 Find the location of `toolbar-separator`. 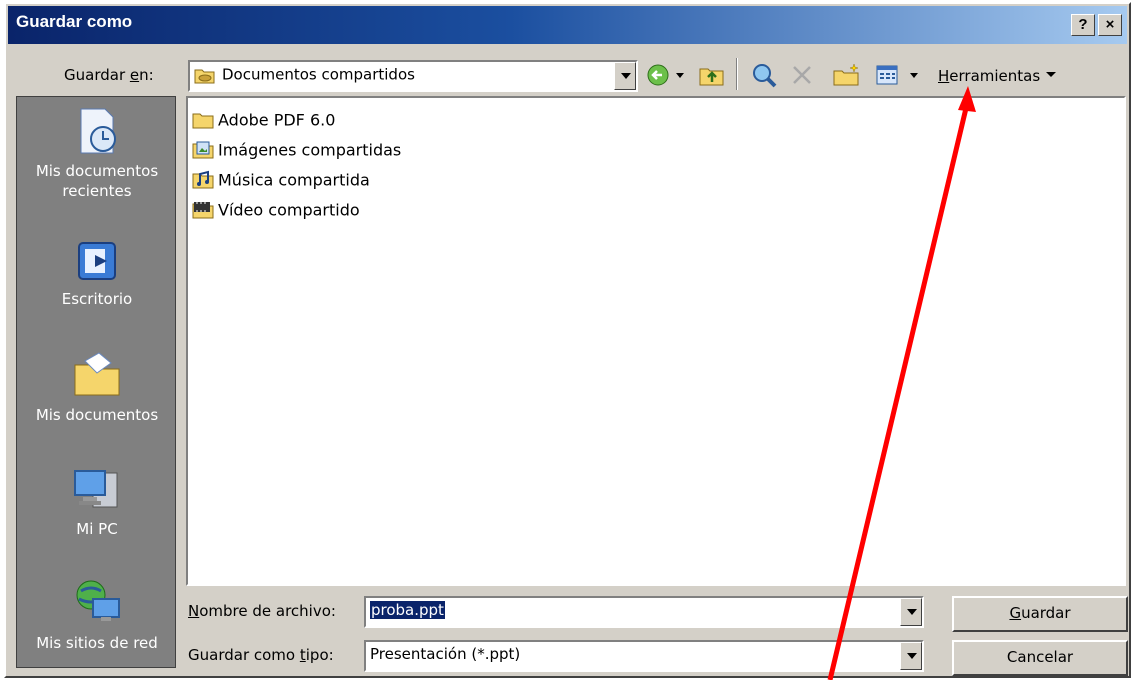

toolbar-separator is located at coordinates (737, 74).